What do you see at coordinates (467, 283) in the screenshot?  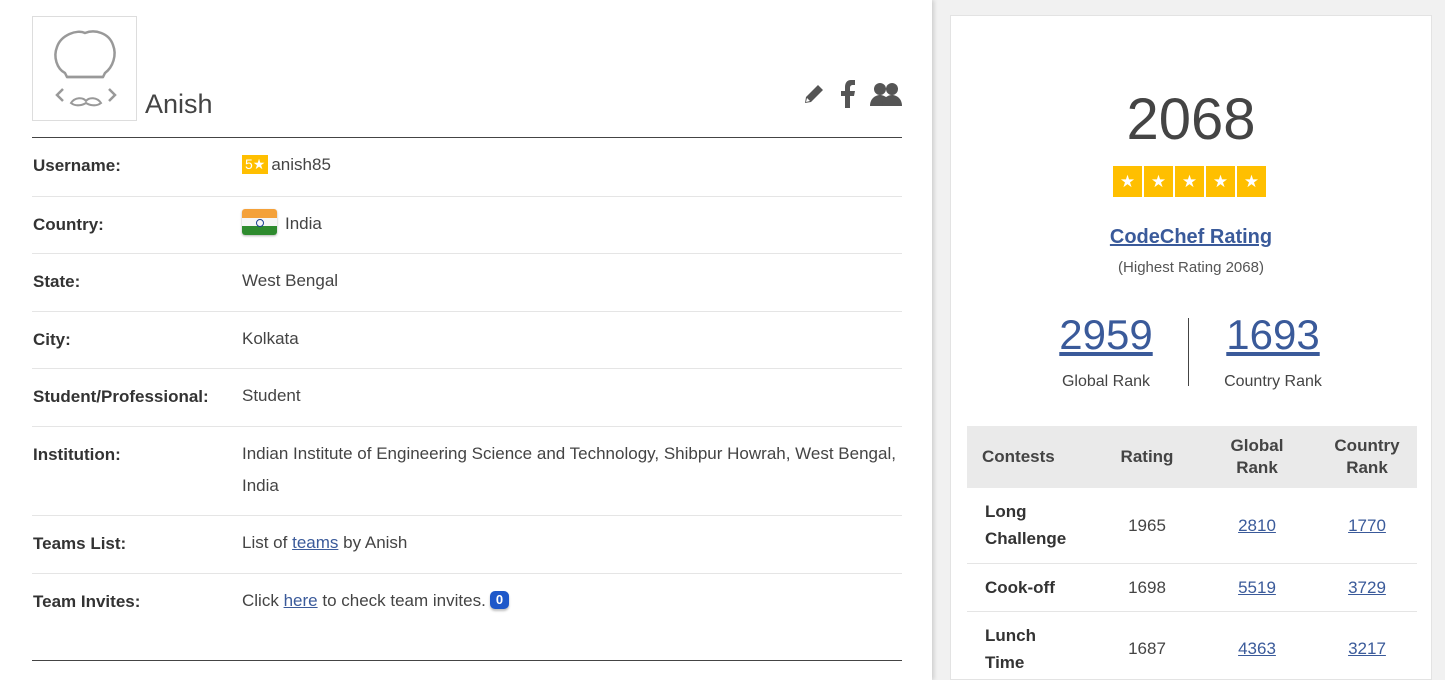 I see `state-row: State: West Bengal` at bounding box center [467, 283].